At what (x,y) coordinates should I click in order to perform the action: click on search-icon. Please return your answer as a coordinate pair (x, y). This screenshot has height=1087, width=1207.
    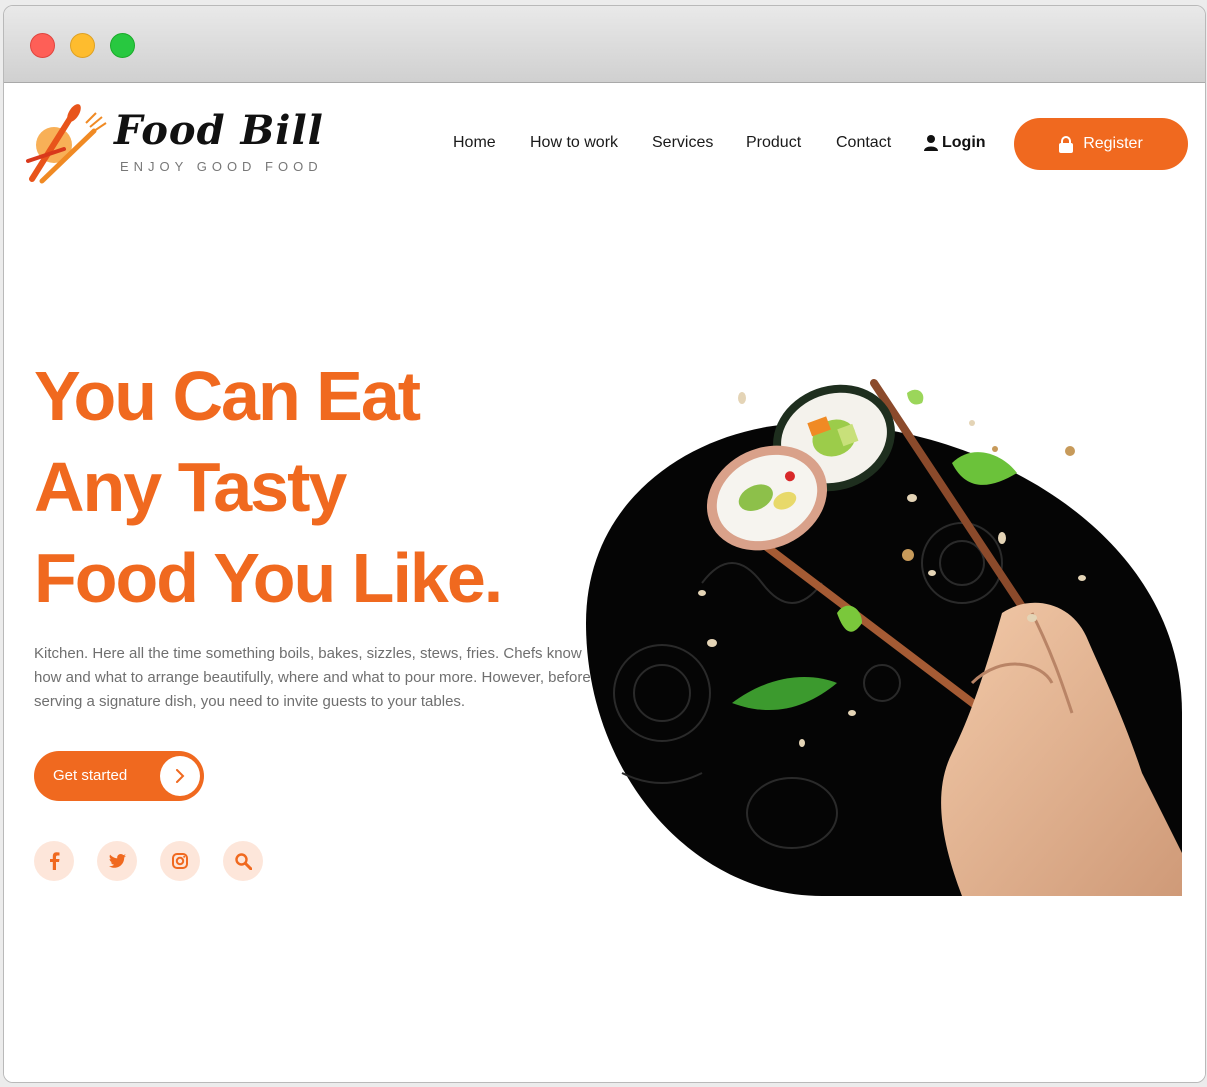
    Looking at the image, I should click on (243, 861).